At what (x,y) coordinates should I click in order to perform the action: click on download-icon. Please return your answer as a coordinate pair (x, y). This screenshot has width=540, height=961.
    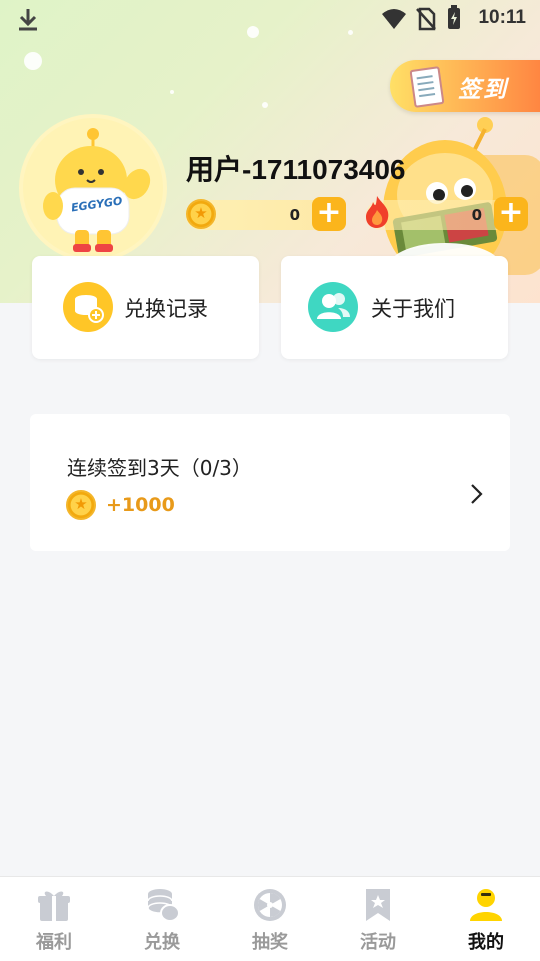
    Looking at the image, I should click on (28, 20).